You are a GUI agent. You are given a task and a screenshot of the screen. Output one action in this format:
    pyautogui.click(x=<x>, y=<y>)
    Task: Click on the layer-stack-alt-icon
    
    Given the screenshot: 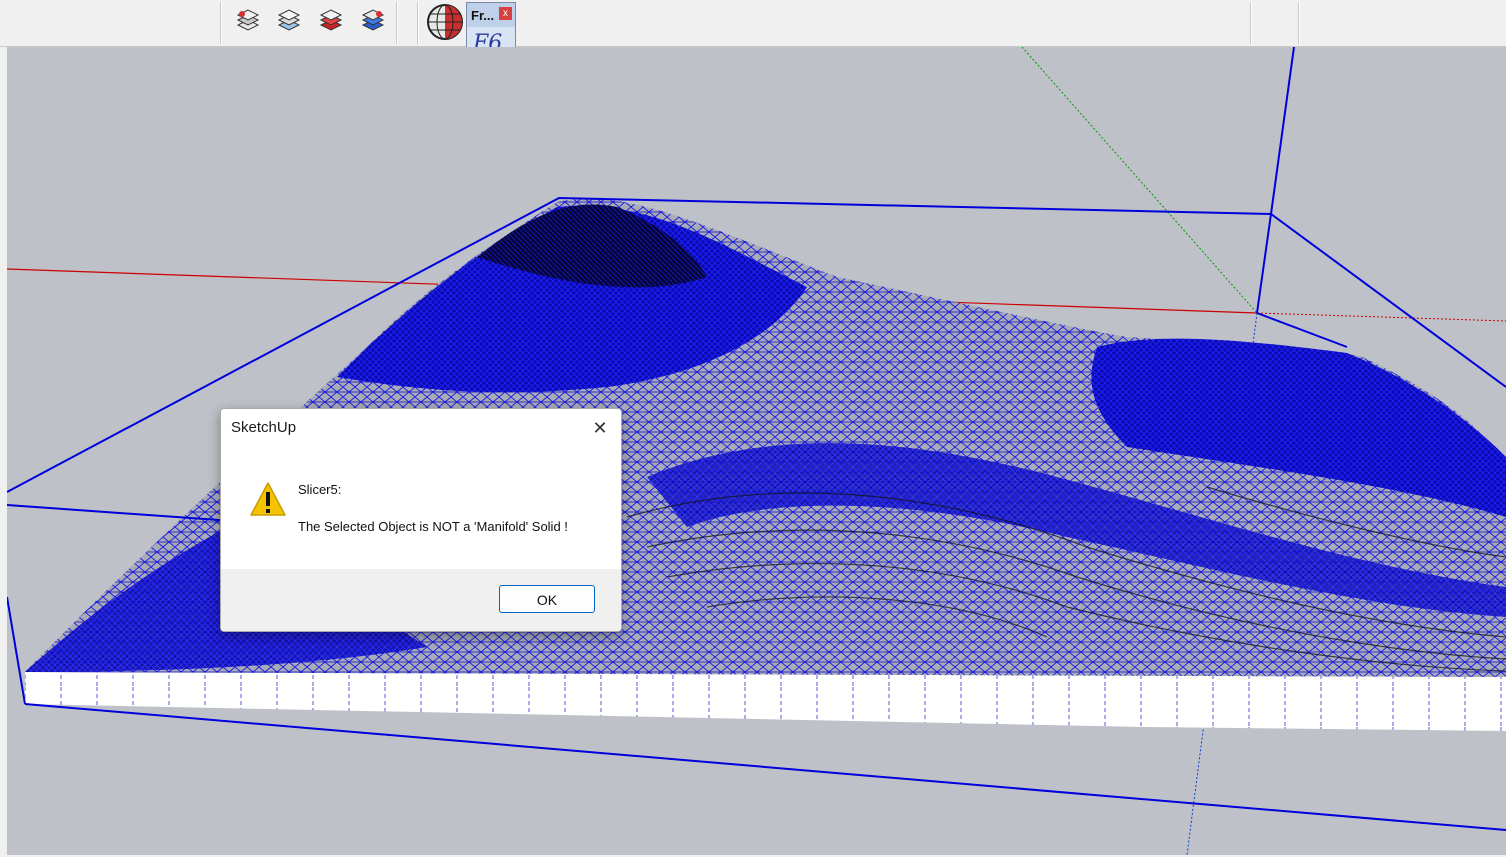 What is the action you would take?
    pyautogui.click(x=289, y=21)
    